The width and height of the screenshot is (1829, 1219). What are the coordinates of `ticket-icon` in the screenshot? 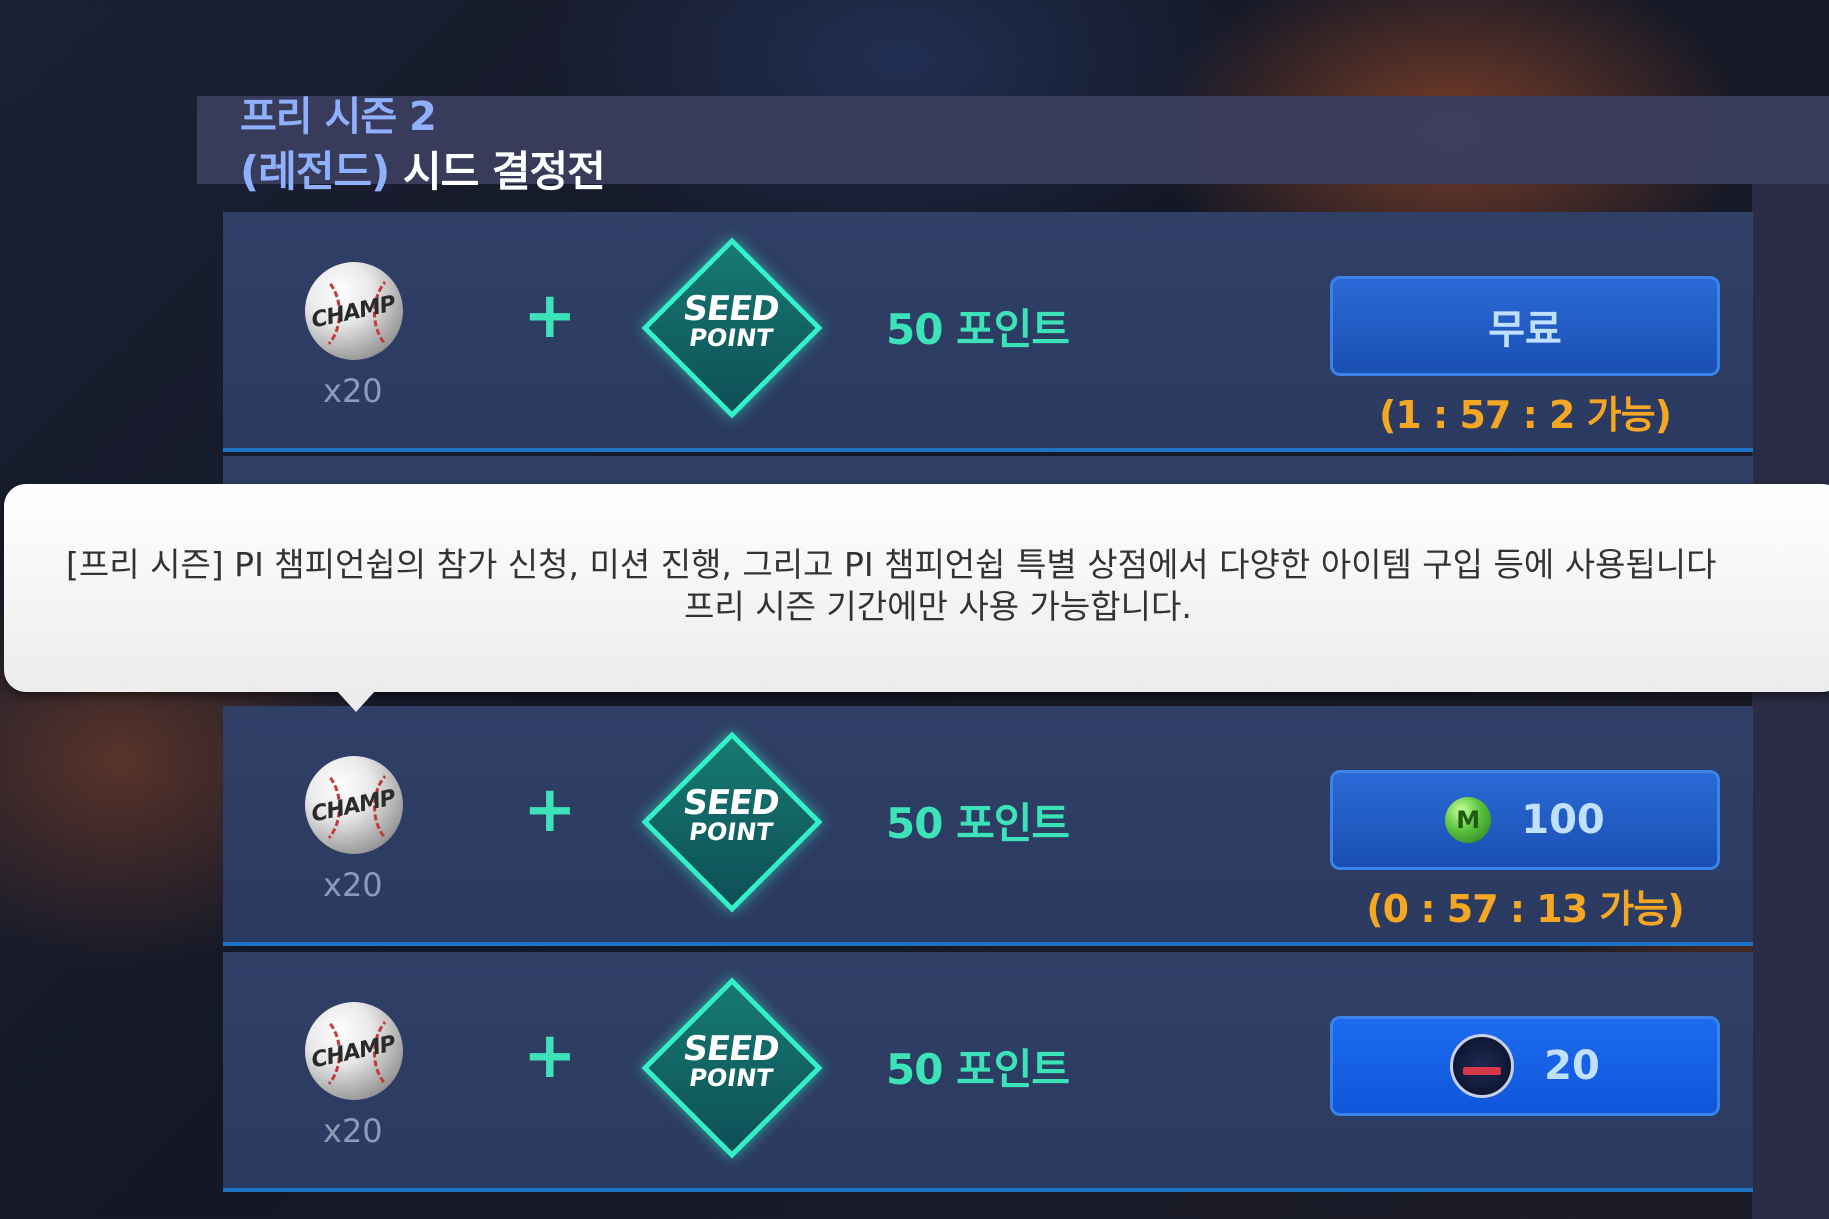 It's located at (1482, 1066).